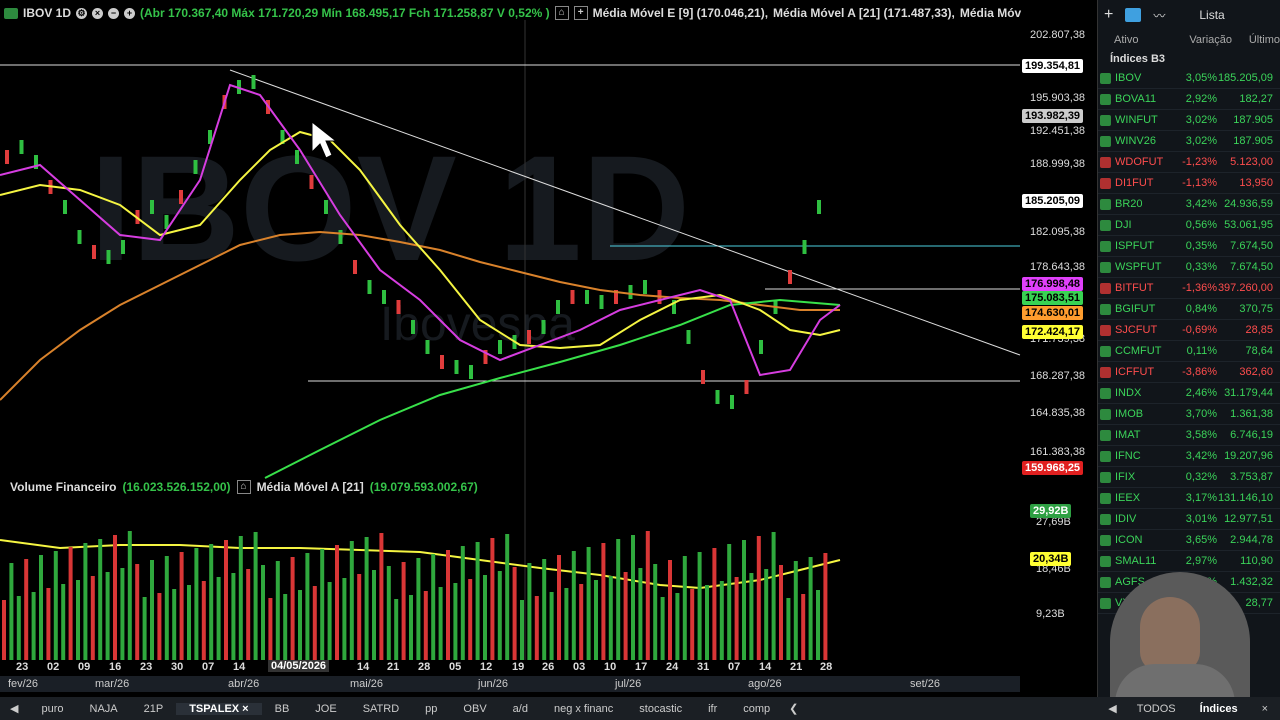 This screenshot has height=720, width=1280. What do you see at coordinates (1159, 15) in the screenshot?
I see `chart-line-icon: 〰` at bounding box center [1159, 15].